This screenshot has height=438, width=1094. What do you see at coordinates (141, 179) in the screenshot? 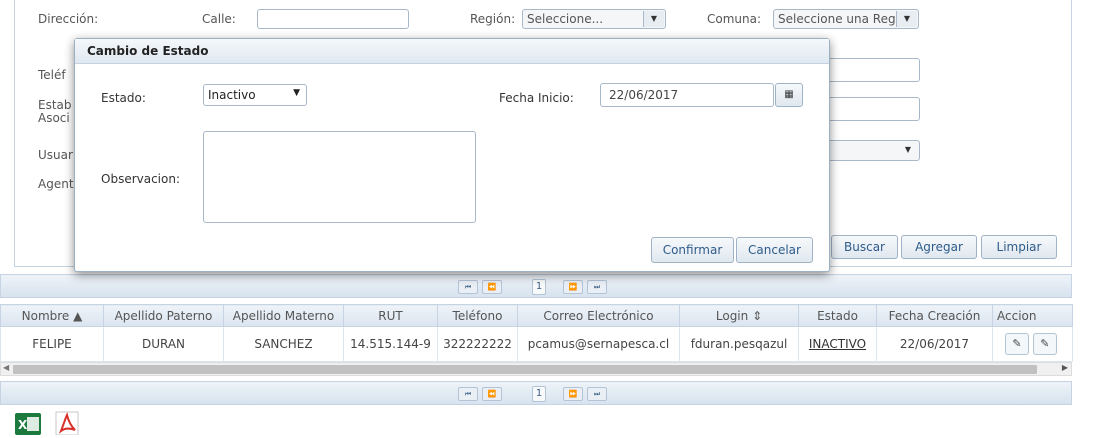
I see `observacion-label: Observacion:` at bounding box center [141, 179].